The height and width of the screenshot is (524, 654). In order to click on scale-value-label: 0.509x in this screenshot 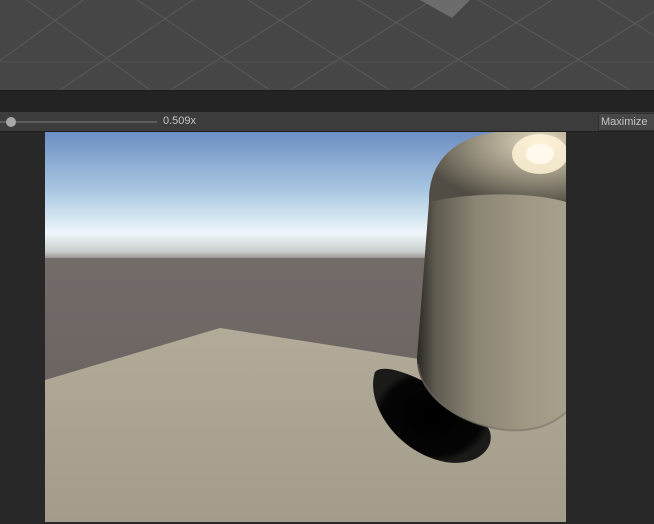, I will do `click(180, 121)`.